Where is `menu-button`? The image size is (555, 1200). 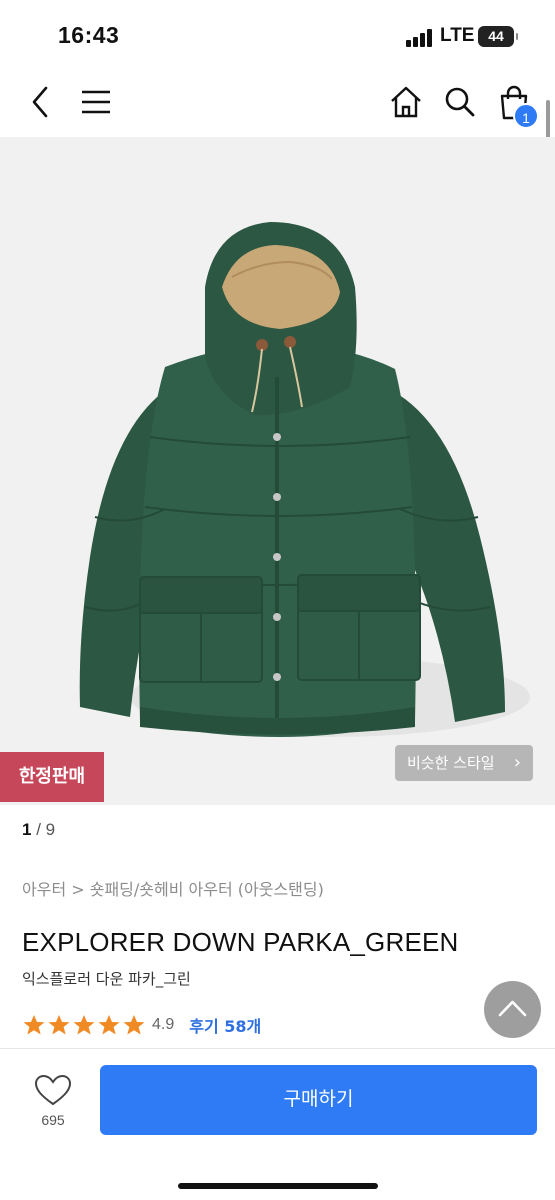 menu-button is located at coordinates (96, 102).